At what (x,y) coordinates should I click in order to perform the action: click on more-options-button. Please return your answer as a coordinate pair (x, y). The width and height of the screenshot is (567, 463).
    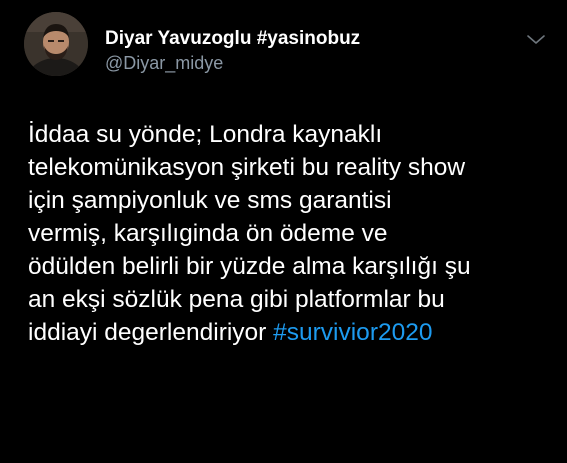
    Looking at the image, I should click on (536, 40).